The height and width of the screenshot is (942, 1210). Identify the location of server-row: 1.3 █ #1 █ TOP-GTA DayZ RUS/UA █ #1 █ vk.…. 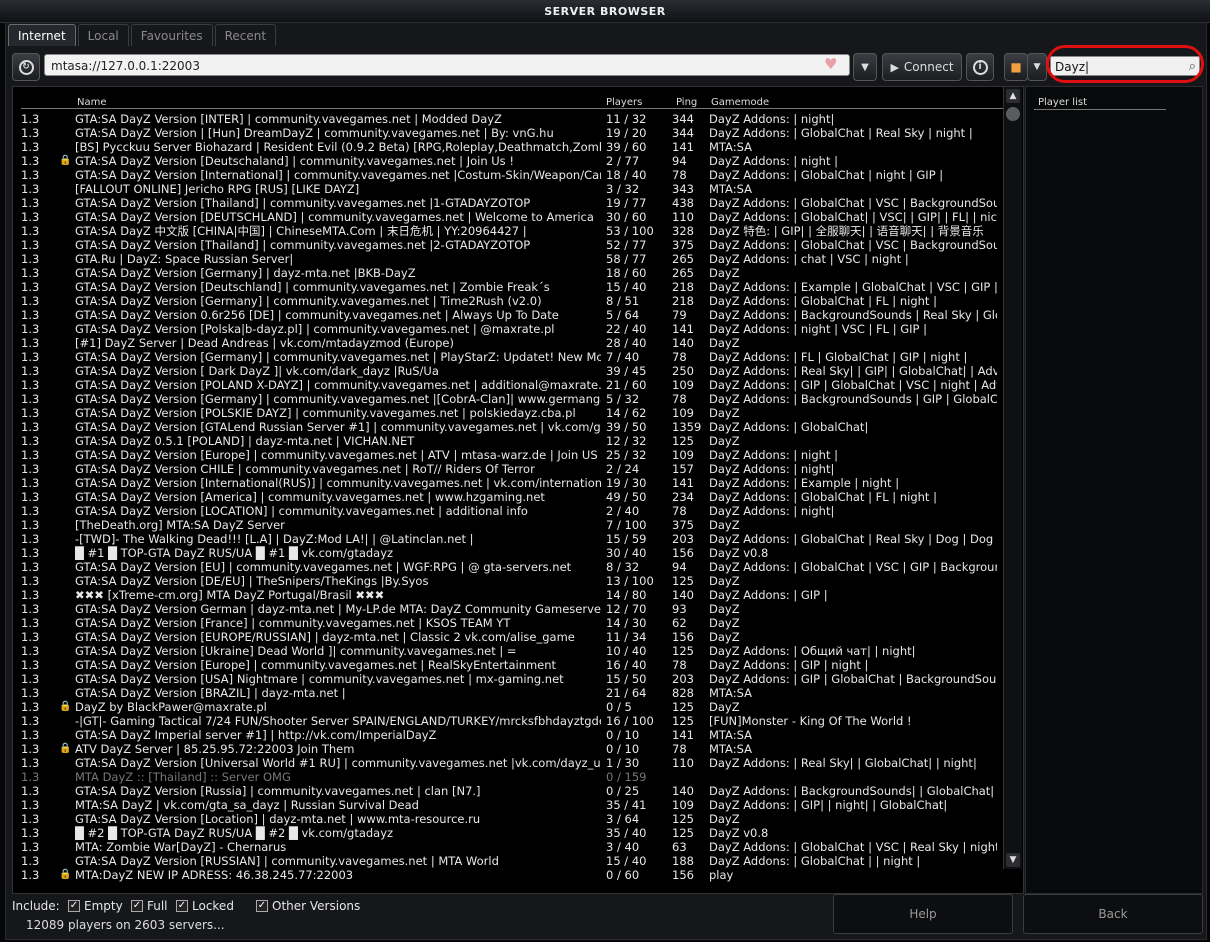
(508, 553).